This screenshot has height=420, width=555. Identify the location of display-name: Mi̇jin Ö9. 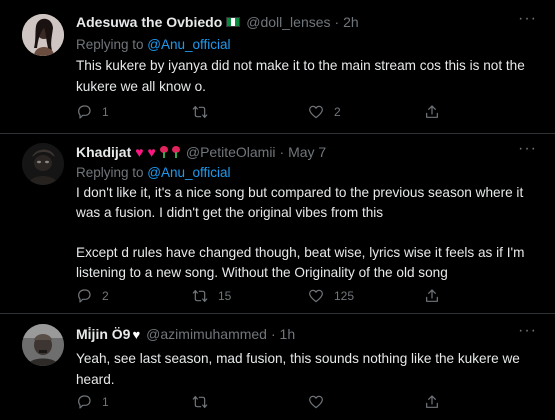
(103, 334).